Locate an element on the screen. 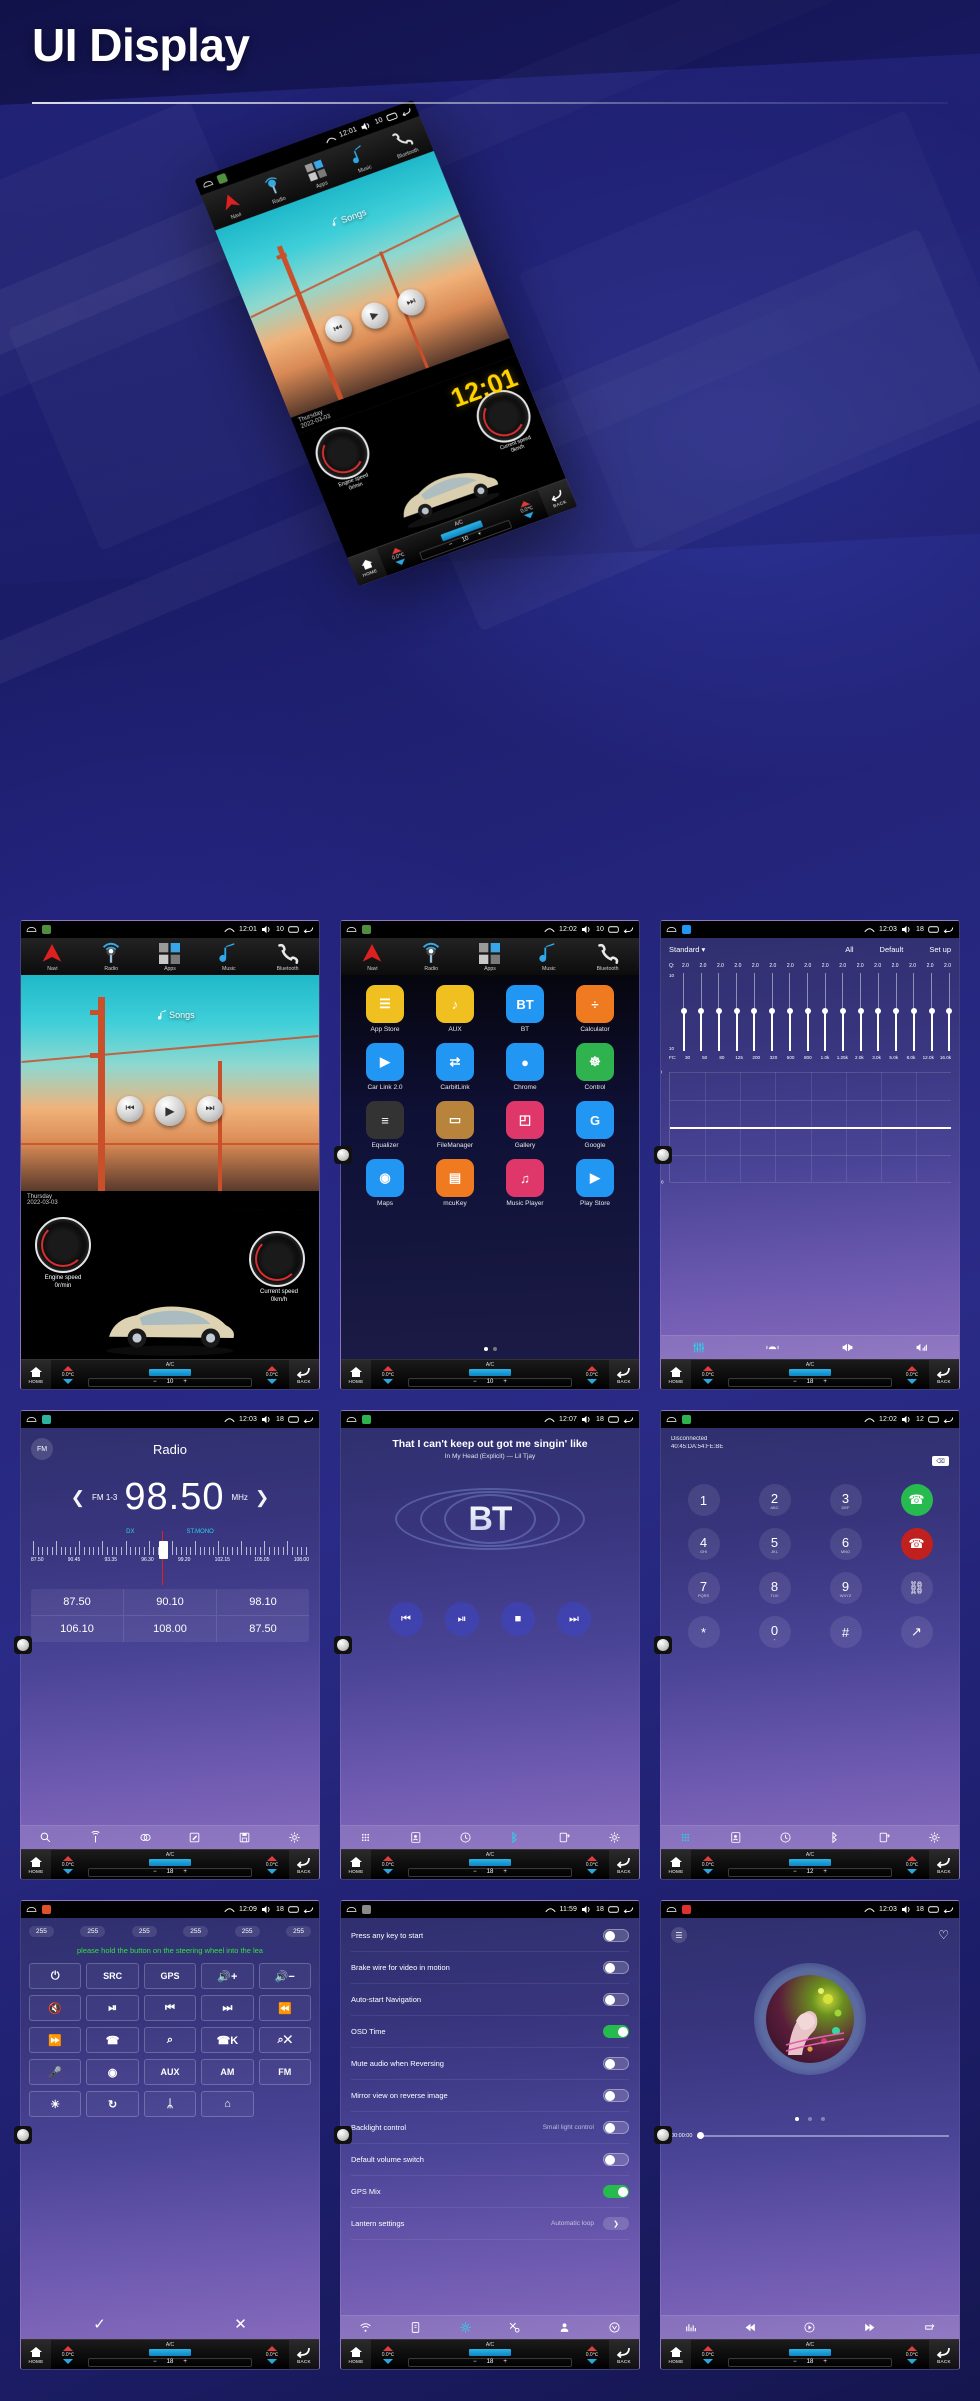 Image resolution: width=980 pixels, height=2401 pixels. gear-icon is located at coordinates (294, 1837).